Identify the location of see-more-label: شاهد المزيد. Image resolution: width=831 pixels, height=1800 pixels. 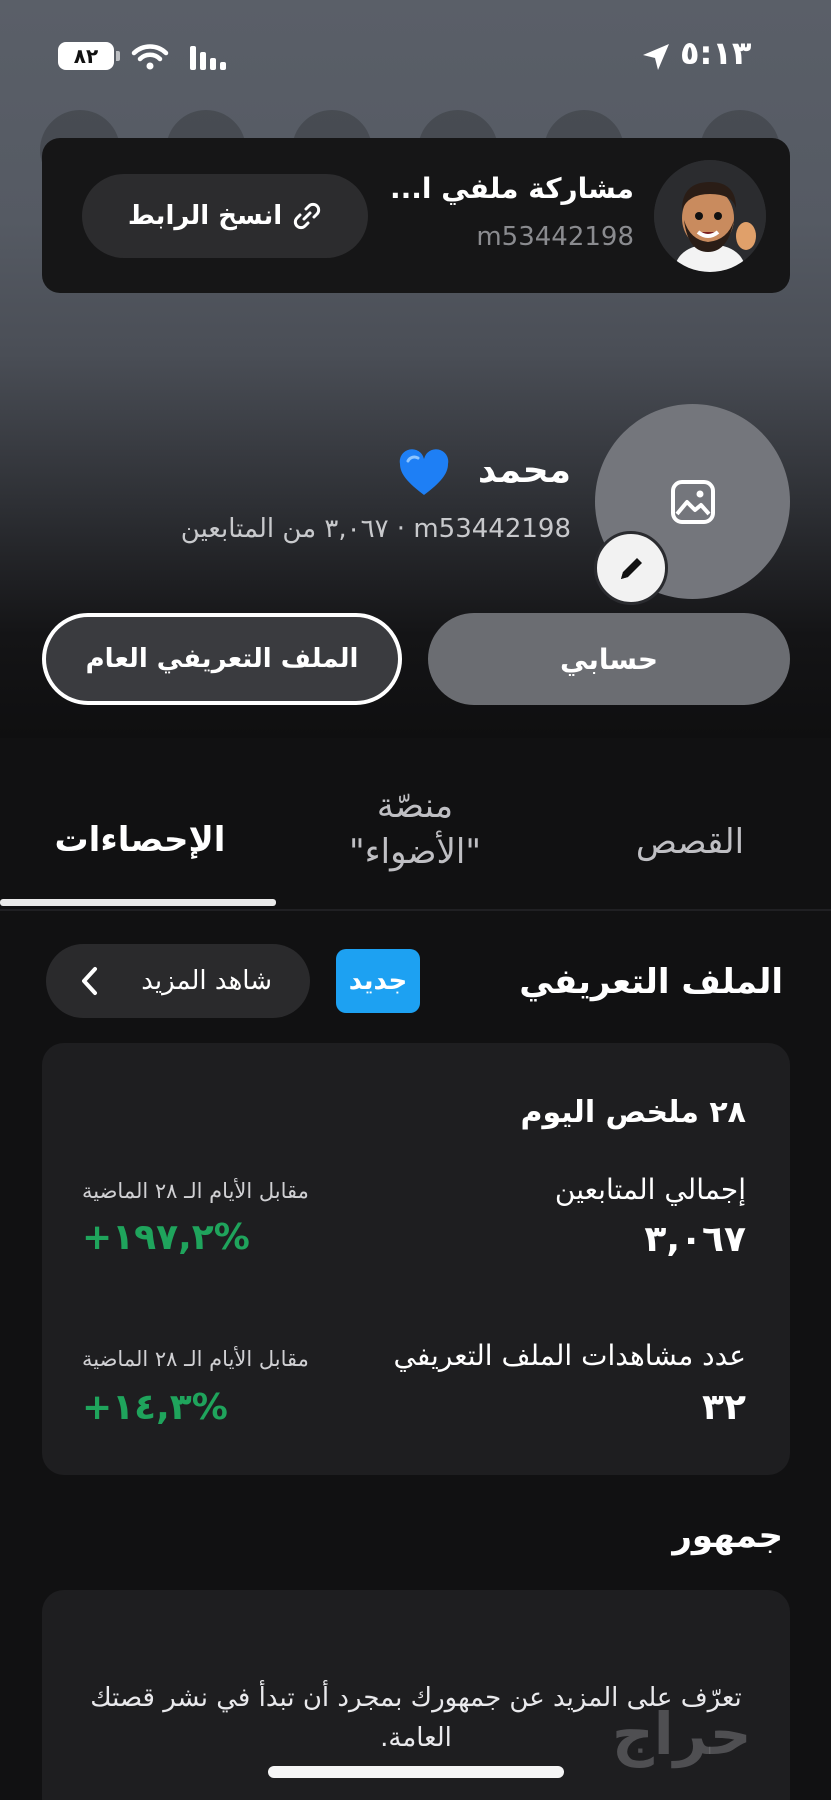
(206, 981).